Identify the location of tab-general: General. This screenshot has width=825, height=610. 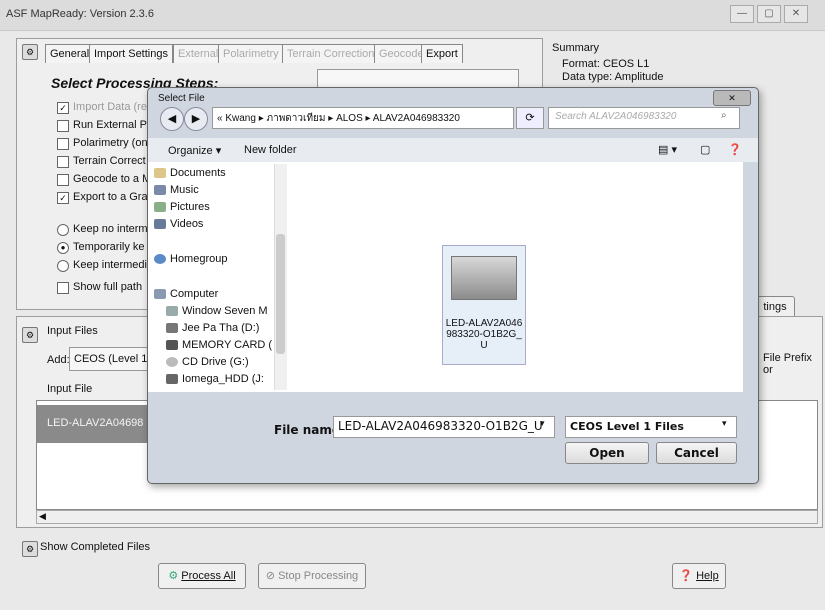
(70, 53).